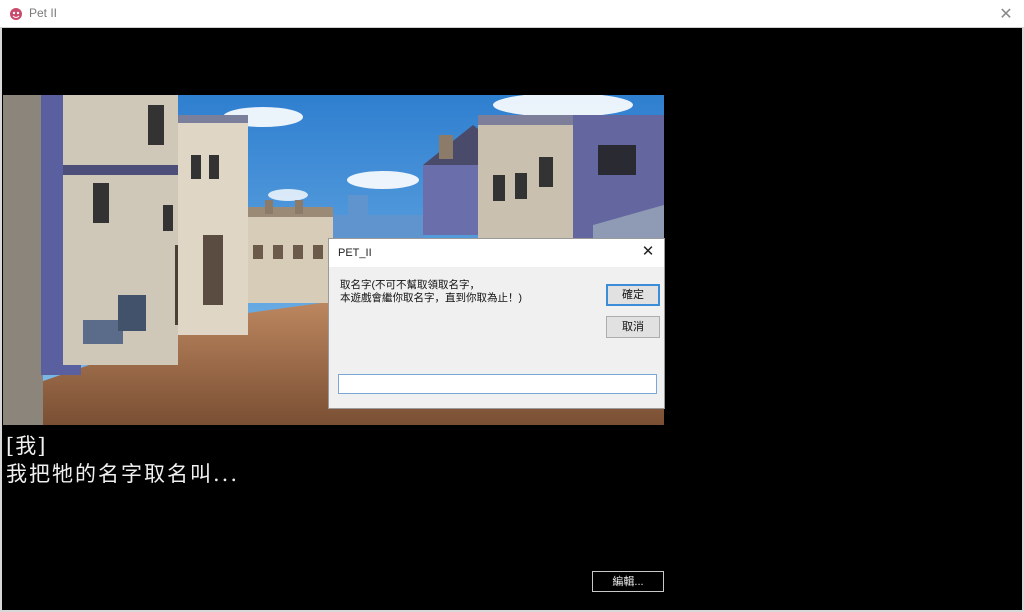 The width and height of the screenshot is (1024, 612). I want to click on name-input, so click(497, 384).